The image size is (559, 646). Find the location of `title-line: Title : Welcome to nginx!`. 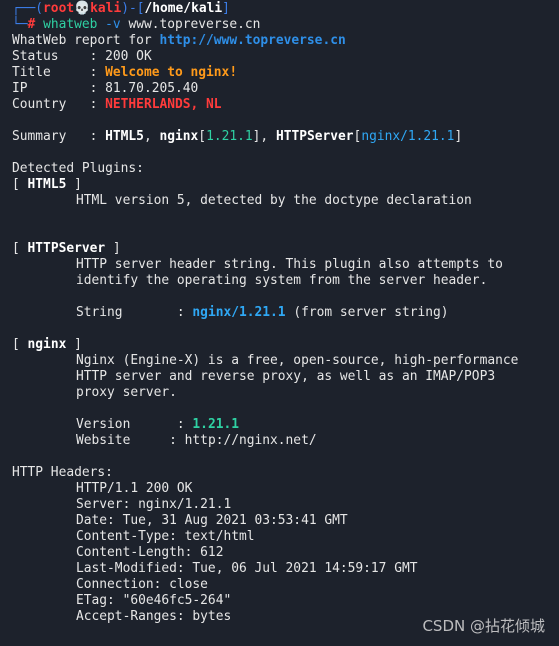

title-line: Title : Welcome to nginx! is located at coordinates (125, 72).